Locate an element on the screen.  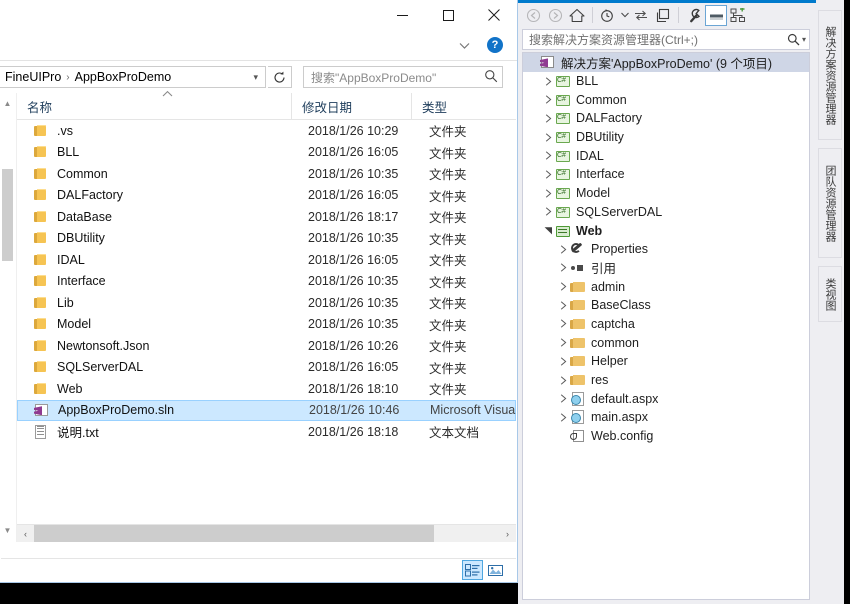
tree-node: Properties is located at coordinates (666, 249).